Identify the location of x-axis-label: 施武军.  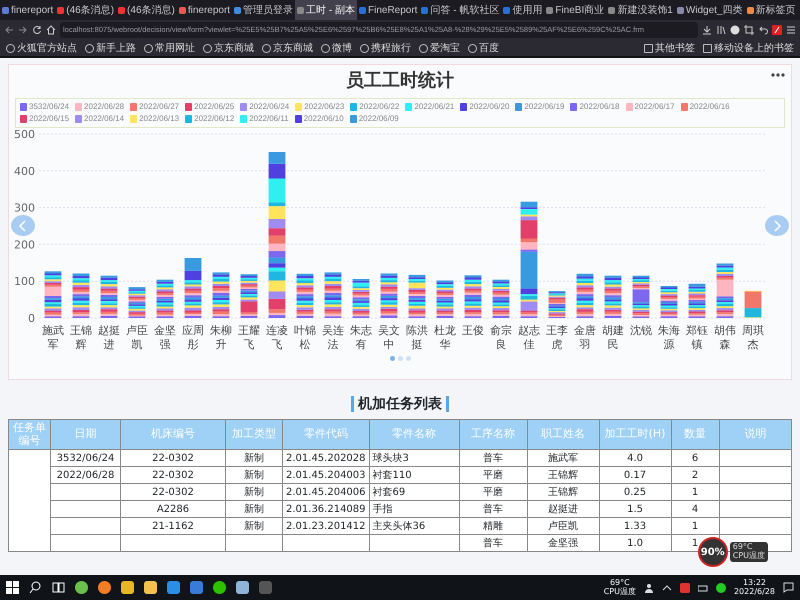
(53, 338).